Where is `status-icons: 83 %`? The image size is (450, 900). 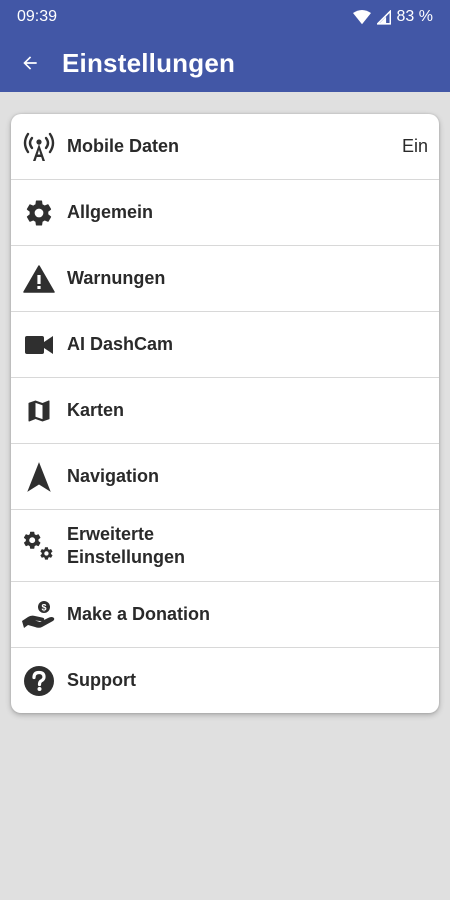 status-icons: 83 % is located at coordinates (392, 17).